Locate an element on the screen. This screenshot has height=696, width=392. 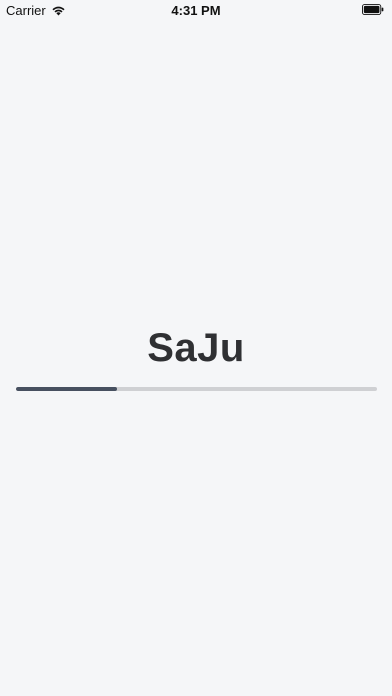
loading-progress-fill is located at coordinates (67, 389).